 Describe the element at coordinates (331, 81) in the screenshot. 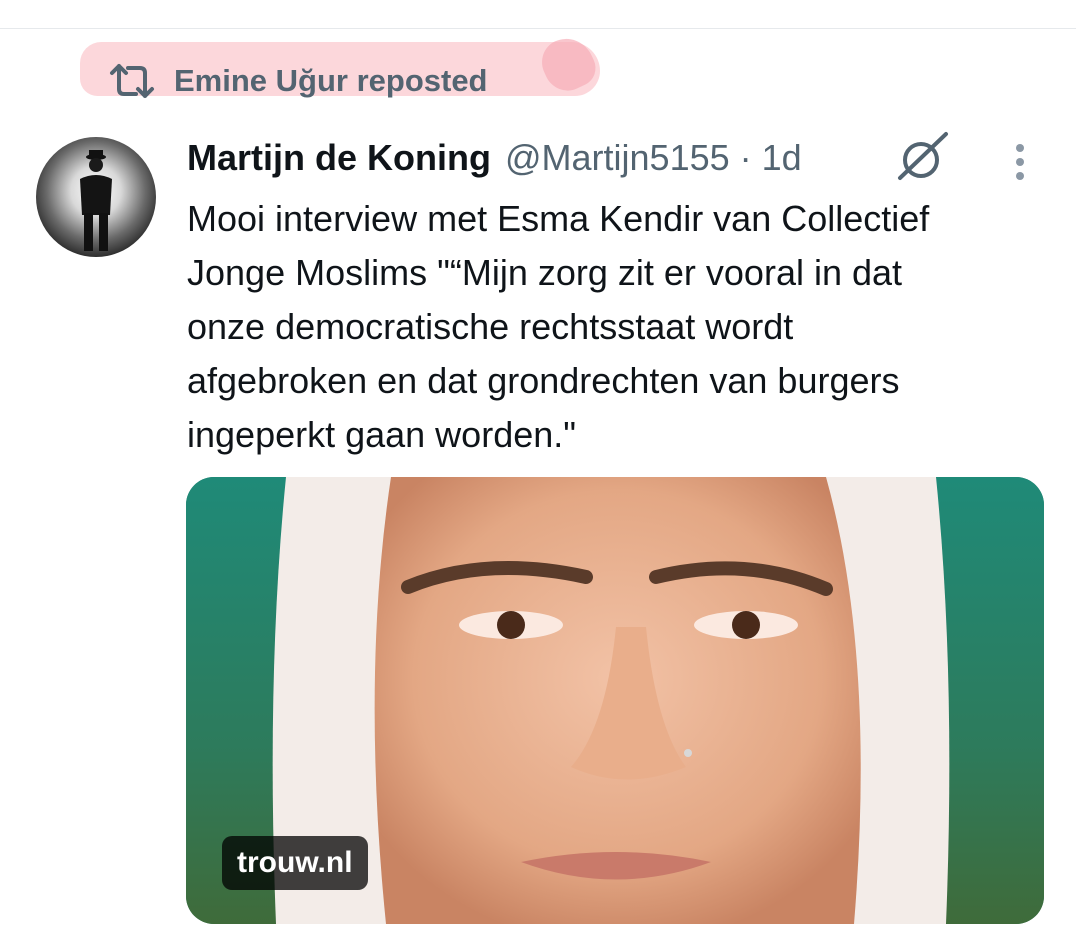

I see `repost-label: Emine Uğur reposted` at that location.